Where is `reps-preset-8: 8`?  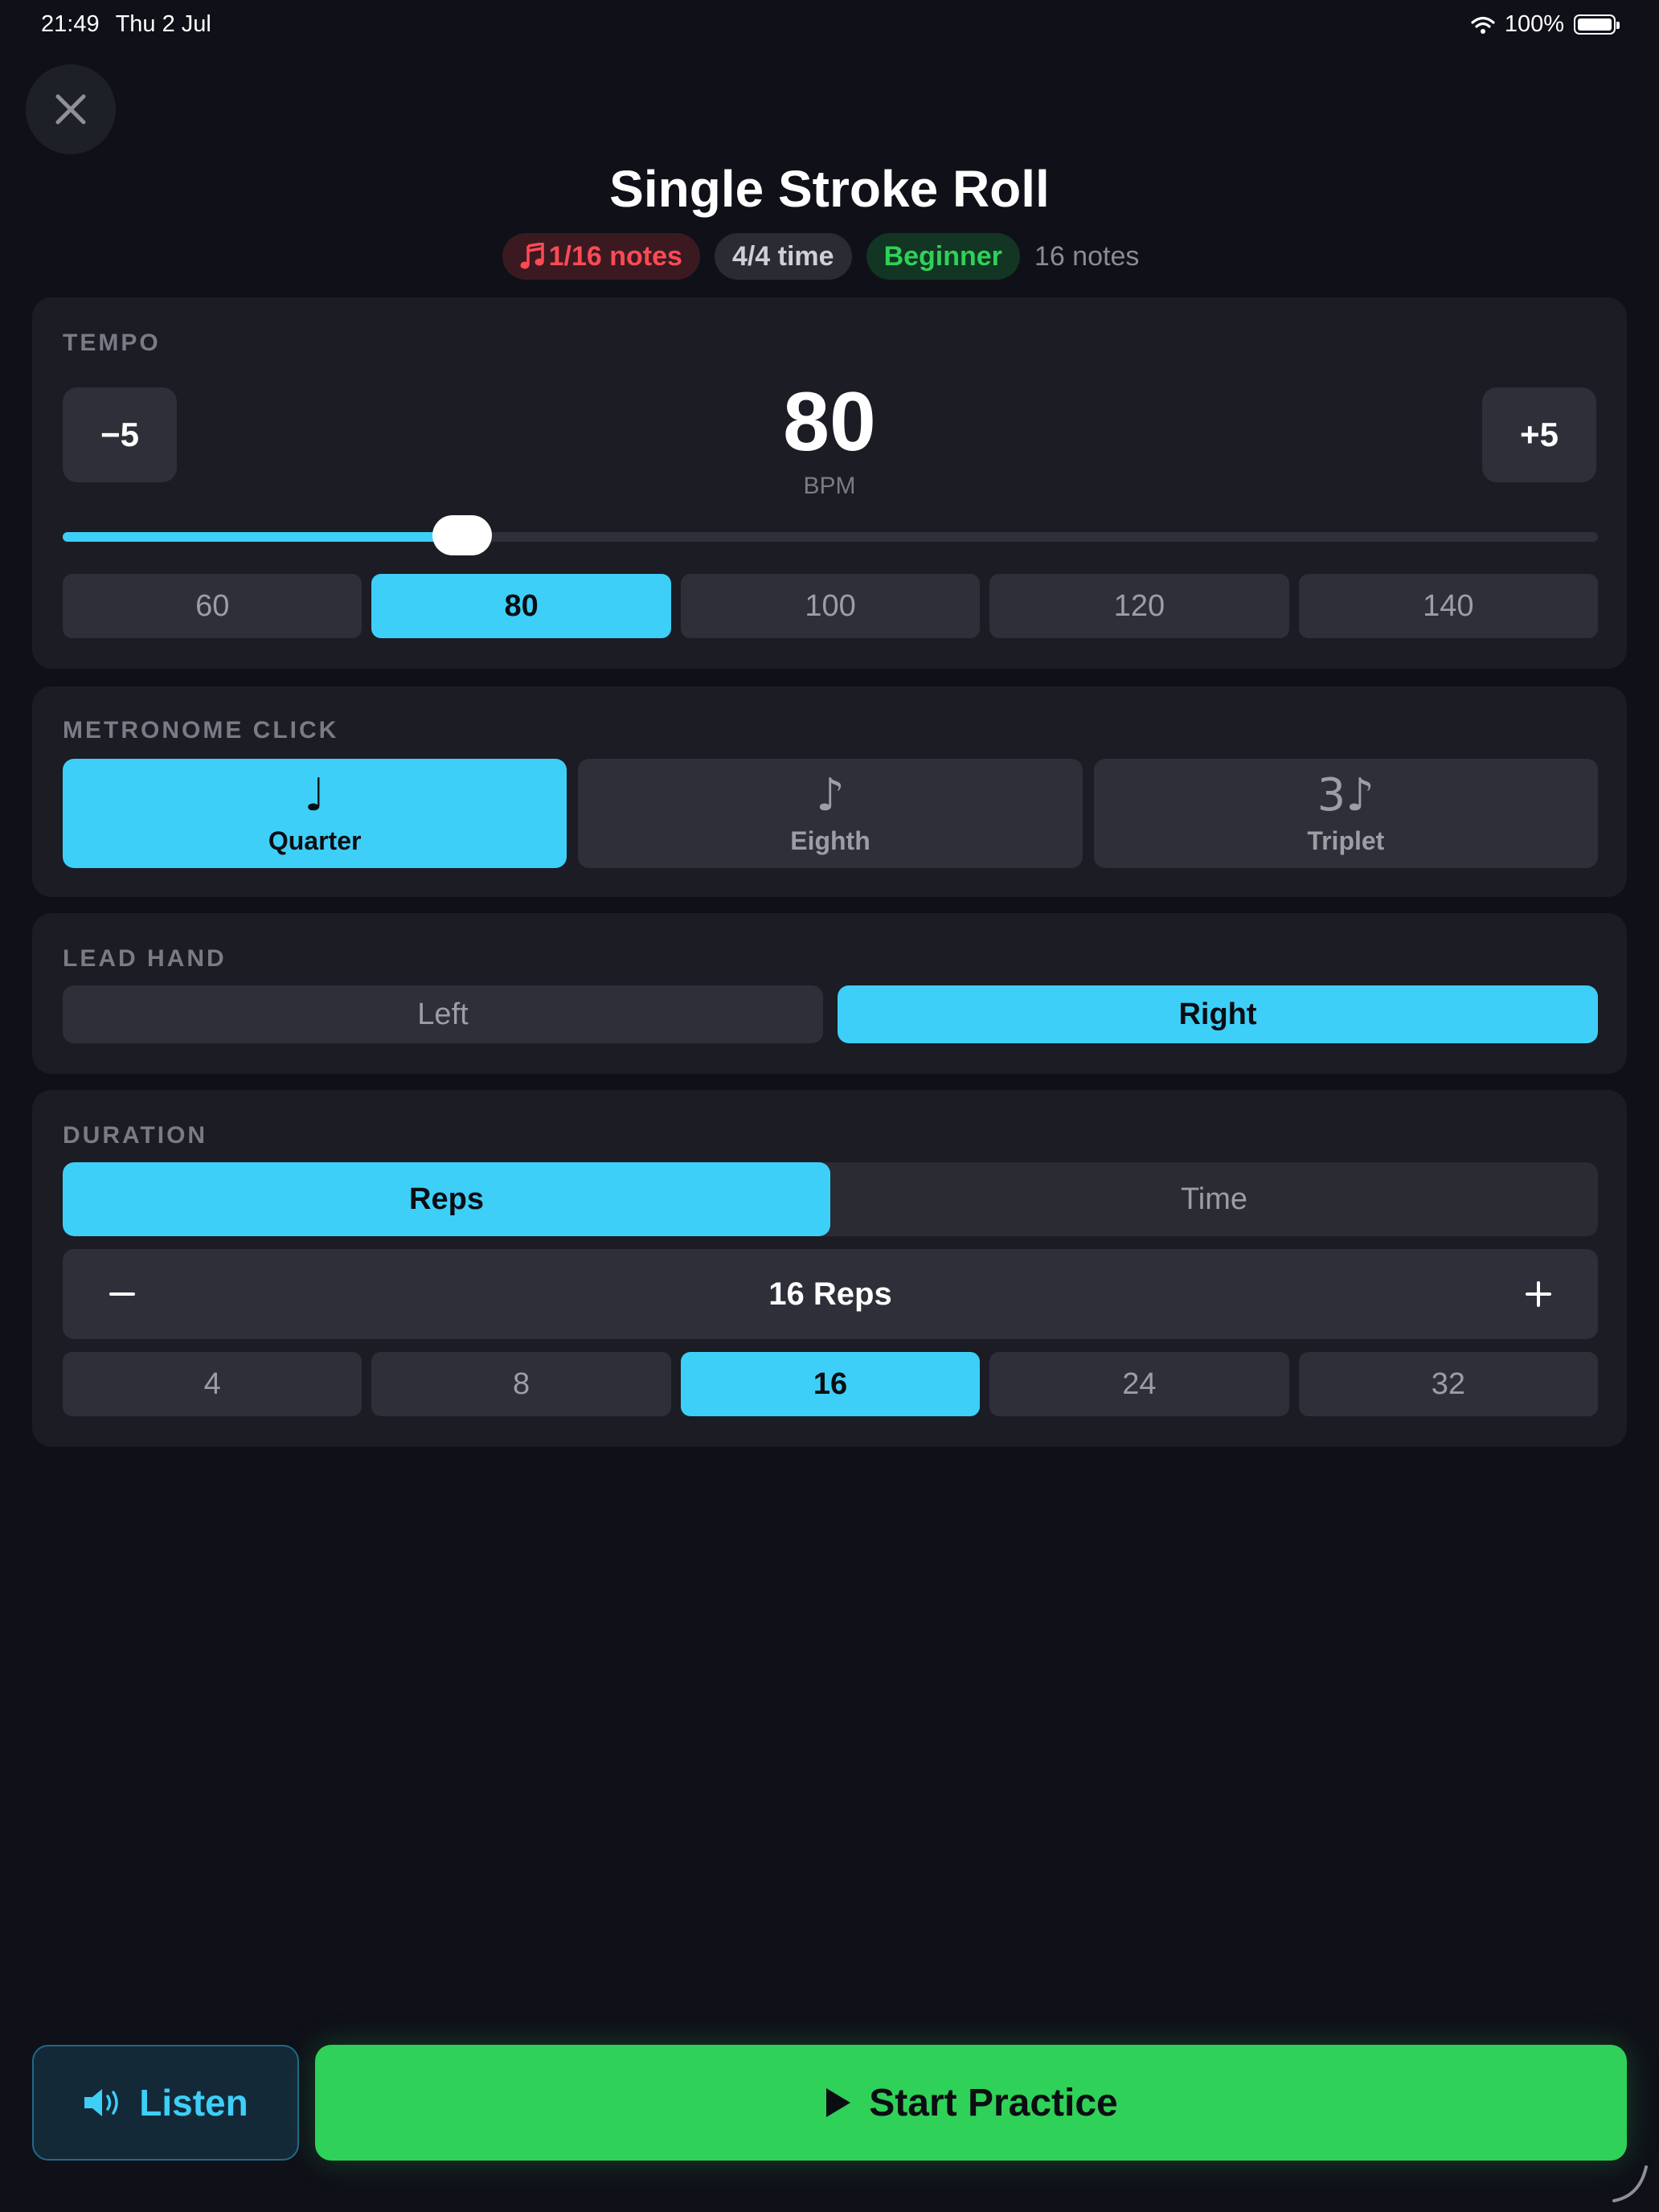 reps-preset-8: 8 is located at coordinates (521, 1384).